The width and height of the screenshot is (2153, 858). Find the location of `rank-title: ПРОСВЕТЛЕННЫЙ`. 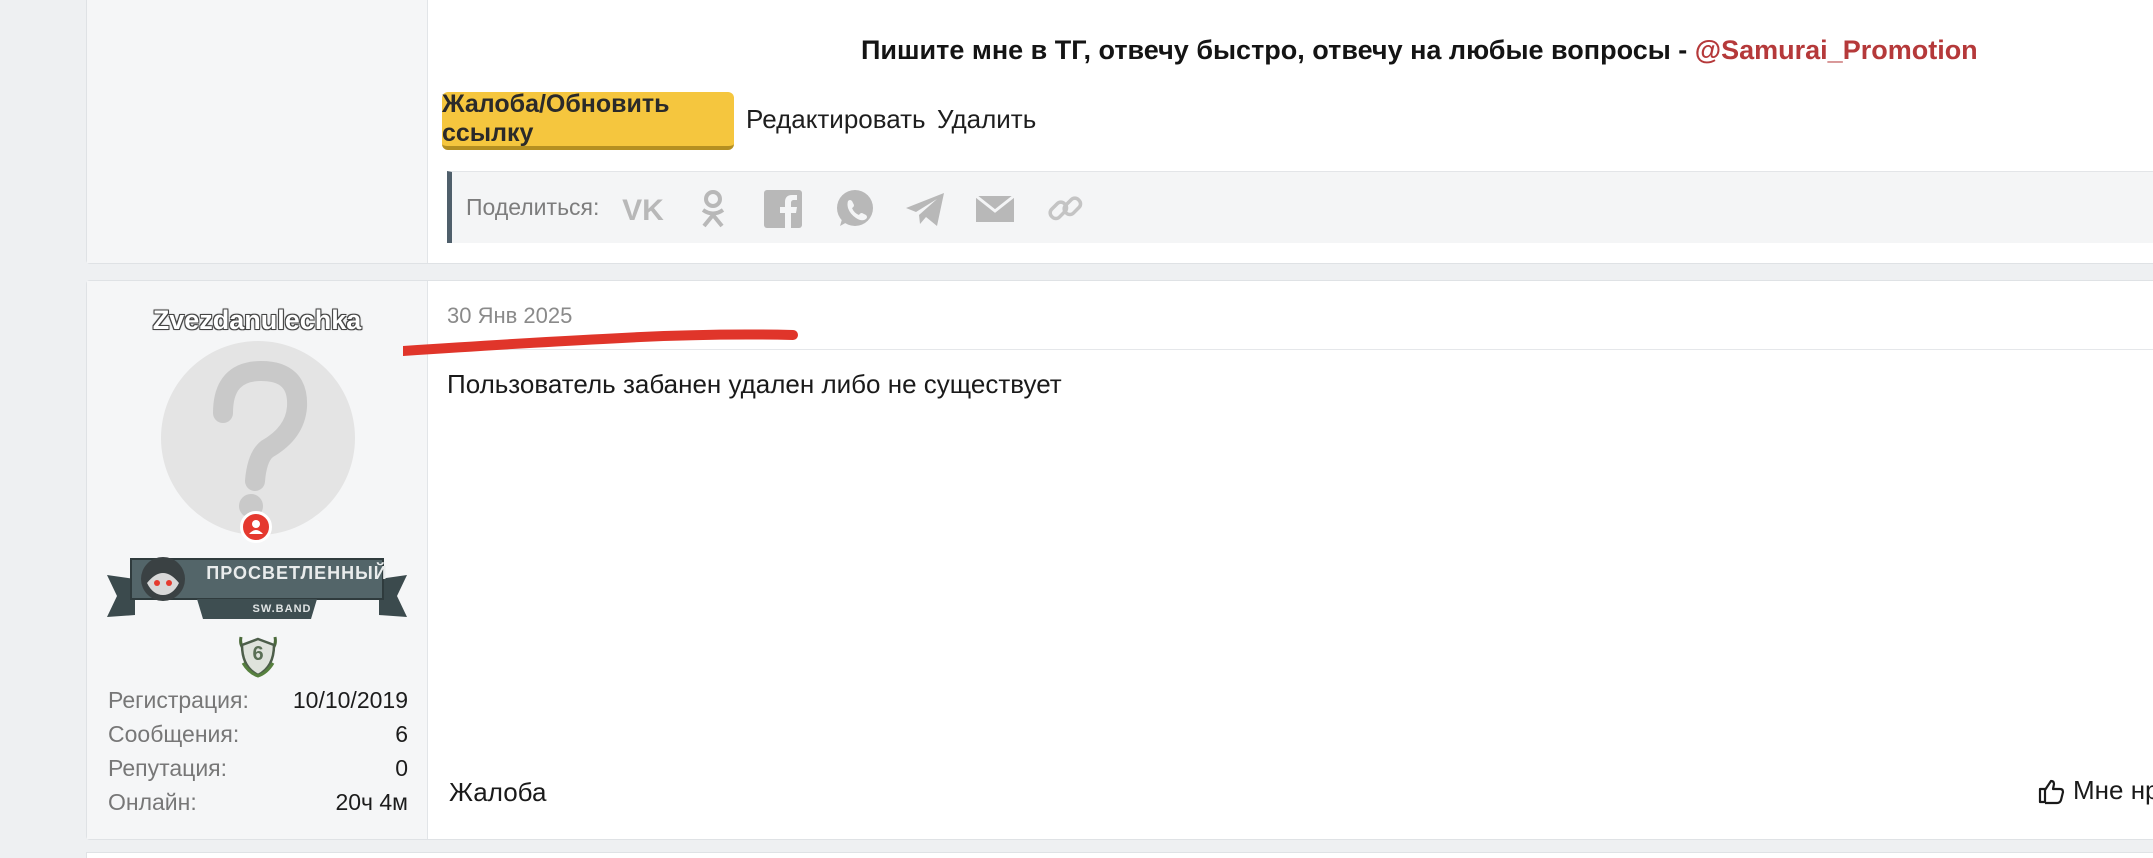

rank-title: ПРОСВЕТЛЕННЫЙ is located at coordinates (297, 573).